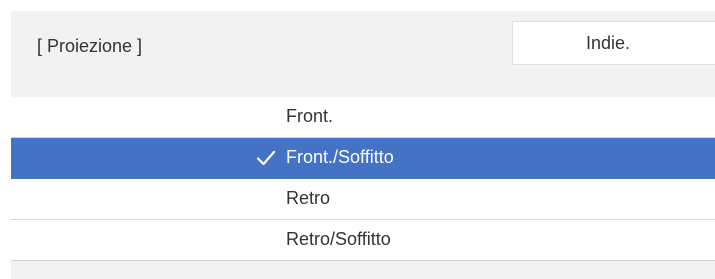 This screenshot has width=715, height=279. Describe the element at coordinates (90, 46) in the screenshot. I see `menu-title: [ Proiezione ]` at that location.